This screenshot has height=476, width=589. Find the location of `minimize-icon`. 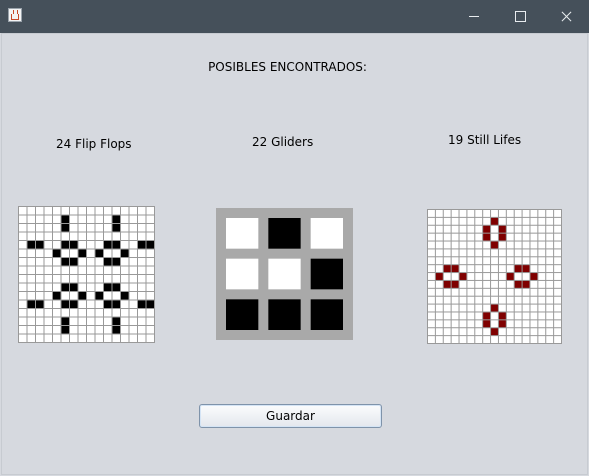

minimize-icon is located at coordinates (474, 16).